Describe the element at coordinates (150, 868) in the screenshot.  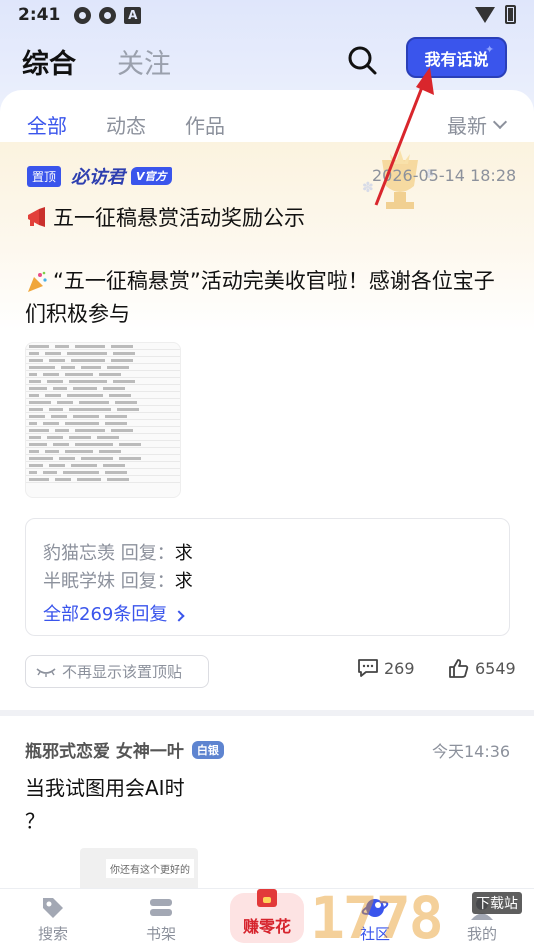
I see `thumbnail-caption: 你还有这个更好的` at that location.